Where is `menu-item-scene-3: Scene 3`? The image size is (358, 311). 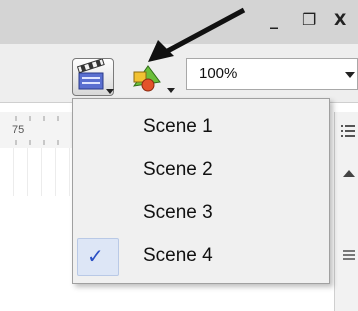
menu-item-scene-3: Scene 3 is located at coordinates (201, 214).